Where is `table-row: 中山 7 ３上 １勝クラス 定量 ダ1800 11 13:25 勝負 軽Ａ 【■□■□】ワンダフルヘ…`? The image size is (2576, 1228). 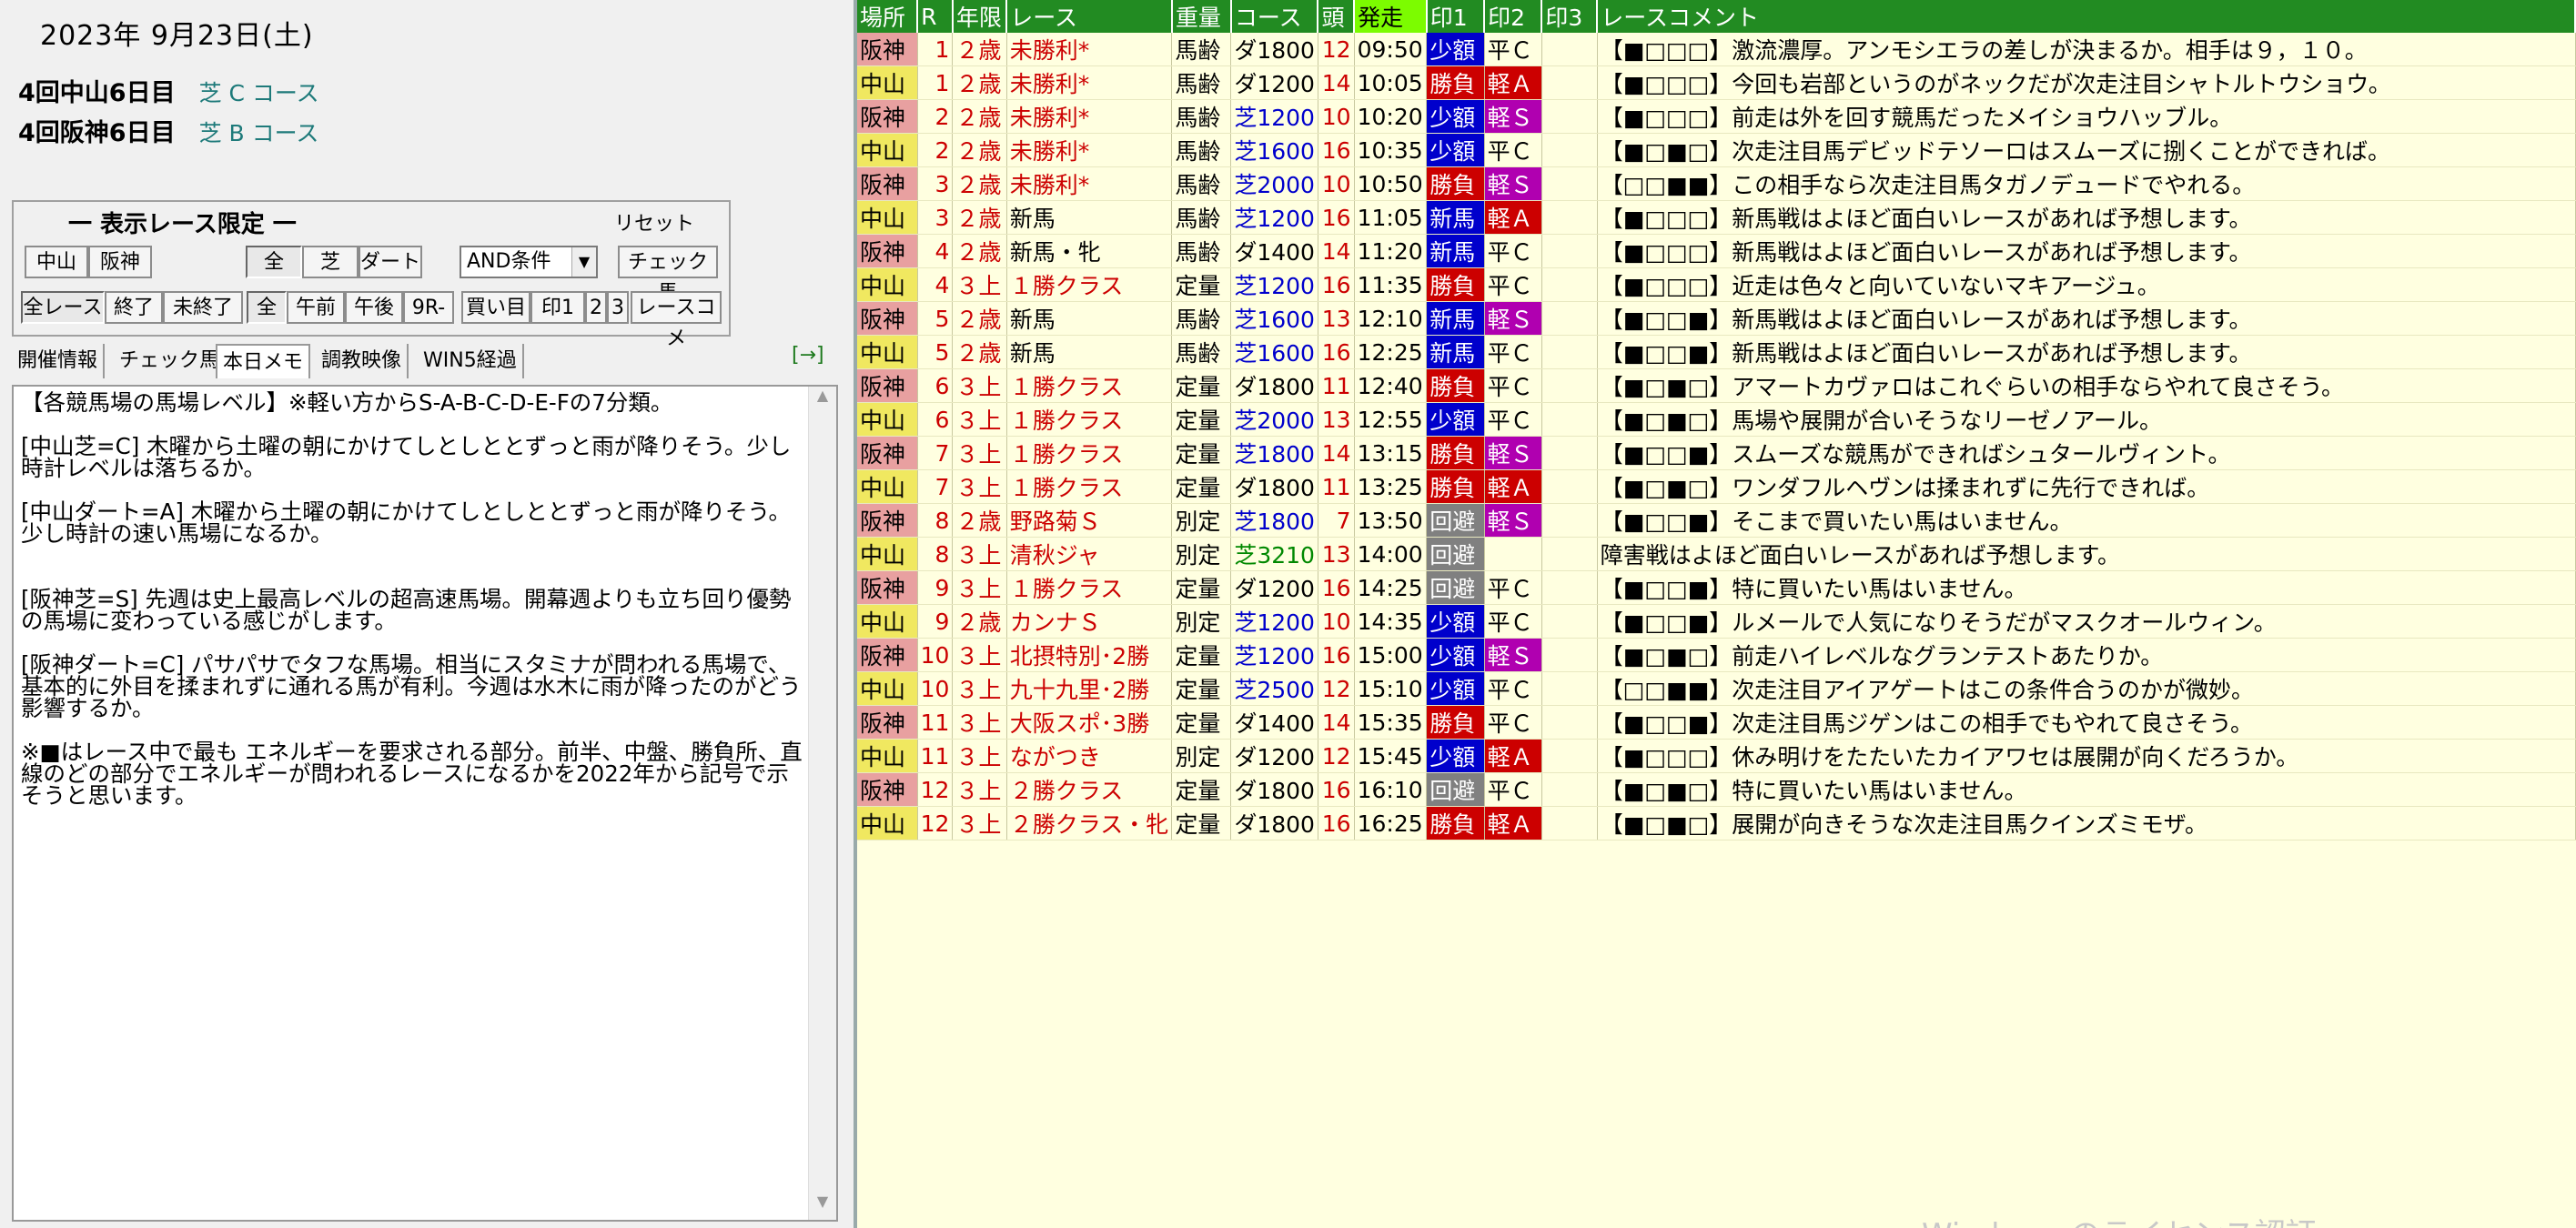 table-row: 中山 7 ３上 １勝クラス 定量 ダ1800 11 13:25 勝負 軽Ａ 【■□■□】ワンダフルヘ… is located at coordinates (1716, 487).